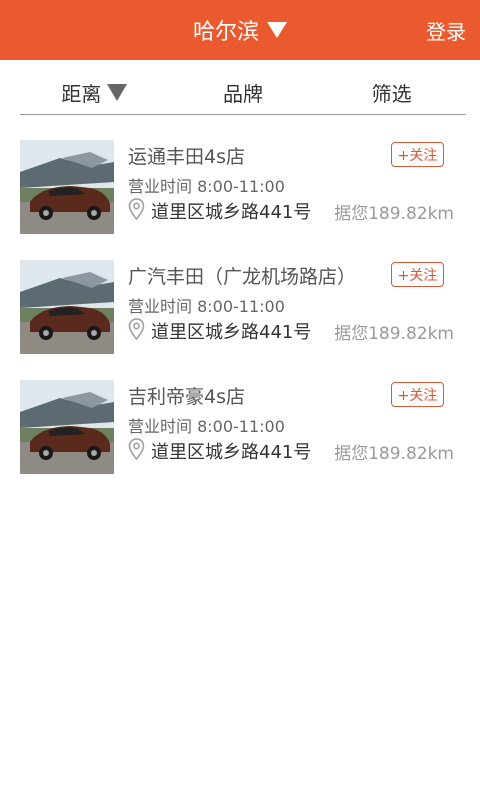 Image resolution: width=480 pixels, height=800 pixels. Describe the element at coordinates (225, 32) in the screenshot. I see `city-name: 哈尔滨` at that location.